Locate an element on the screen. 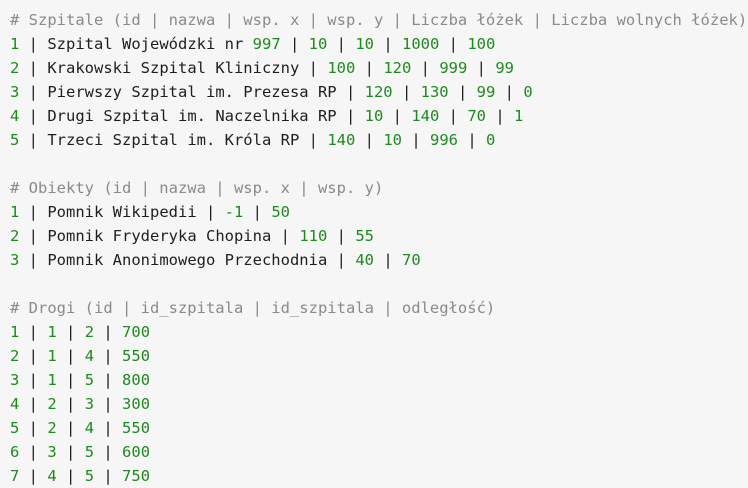 The width and height of the screenshot is (748, 488). row-value: 40 is located at coordinates (364, 260).